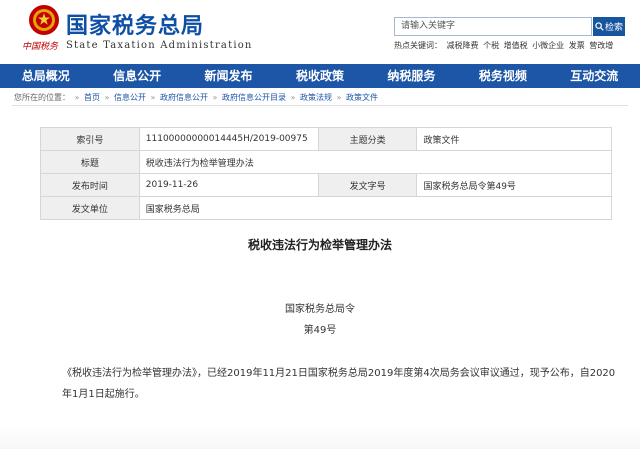  What do you see at coordinates (367, 139) in the screenshot?
I see `info-label: 主题分类` at bounding box center [367, 139].